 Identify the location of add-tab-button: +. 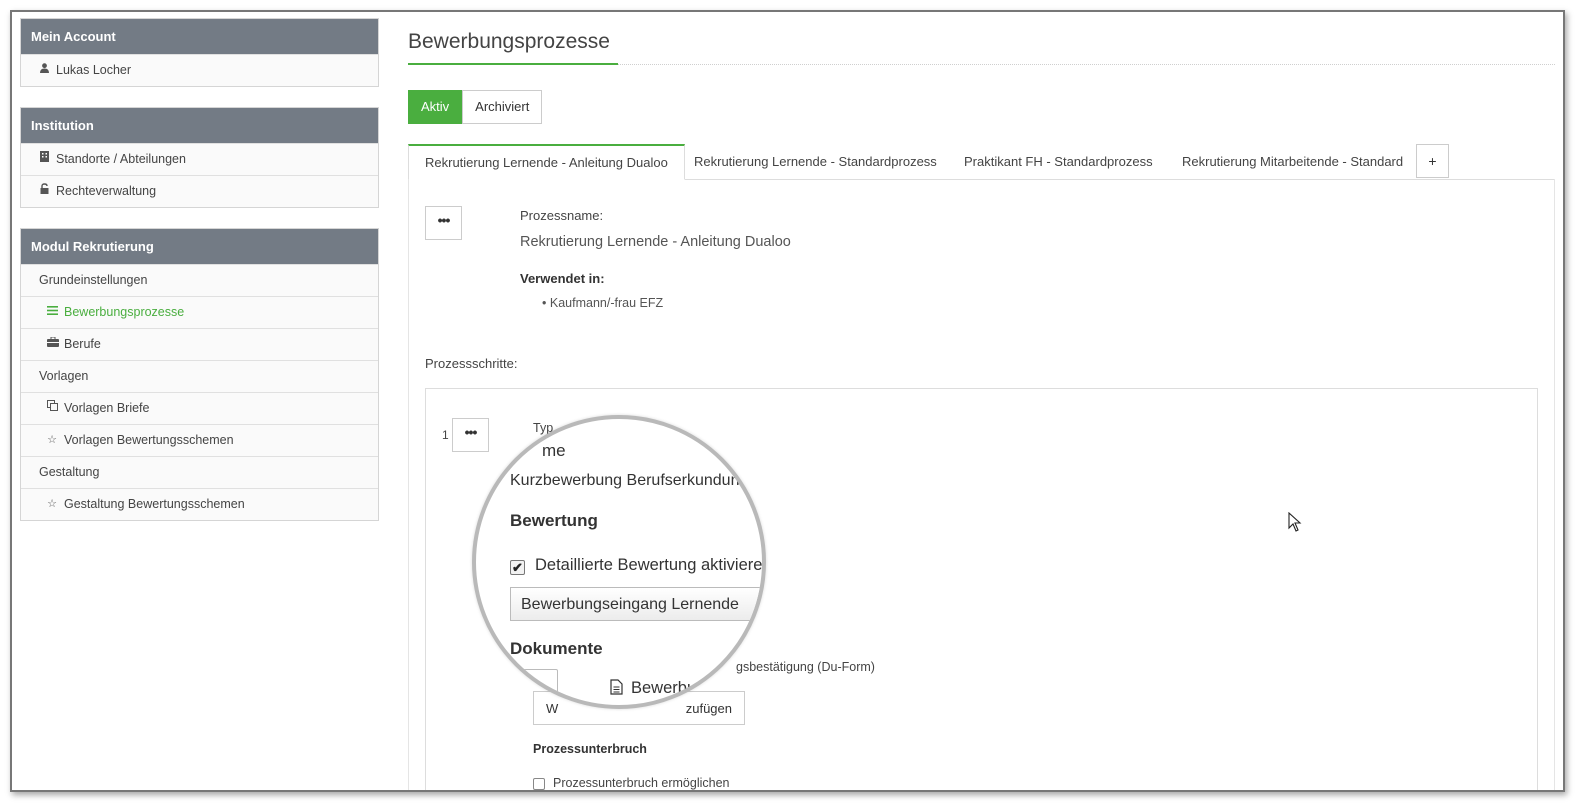
(1432, 161).